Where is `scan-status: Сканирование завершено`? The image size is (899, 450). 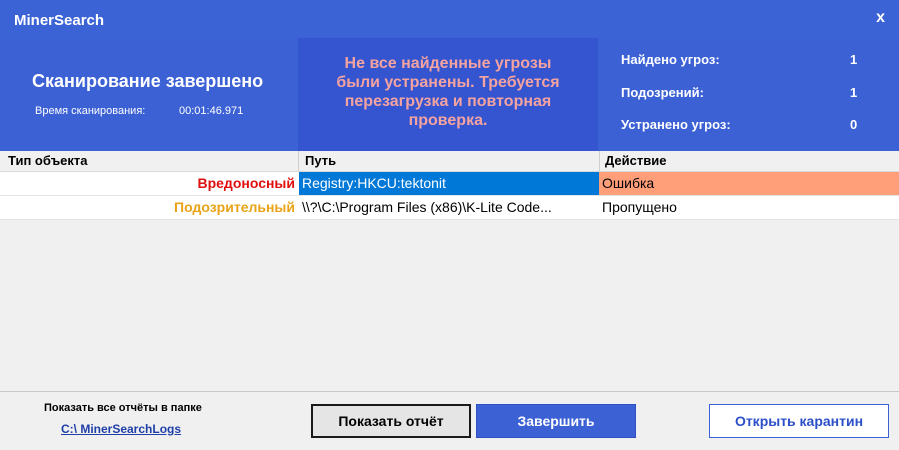 scan-status: Сканирование завершено is located at coordinates (148, 81).